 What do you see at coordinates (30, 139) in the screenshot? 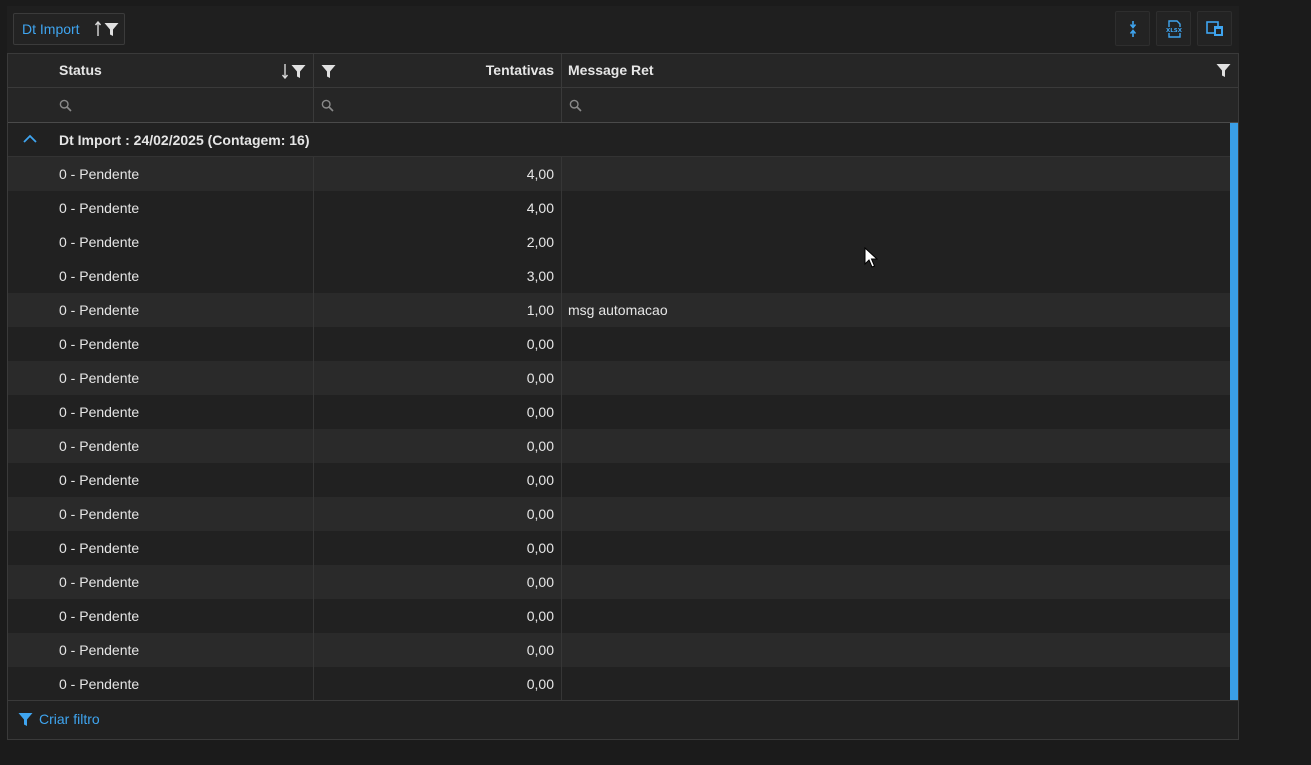
I see `chevron-up-icon` at bounding box center [30, 139].